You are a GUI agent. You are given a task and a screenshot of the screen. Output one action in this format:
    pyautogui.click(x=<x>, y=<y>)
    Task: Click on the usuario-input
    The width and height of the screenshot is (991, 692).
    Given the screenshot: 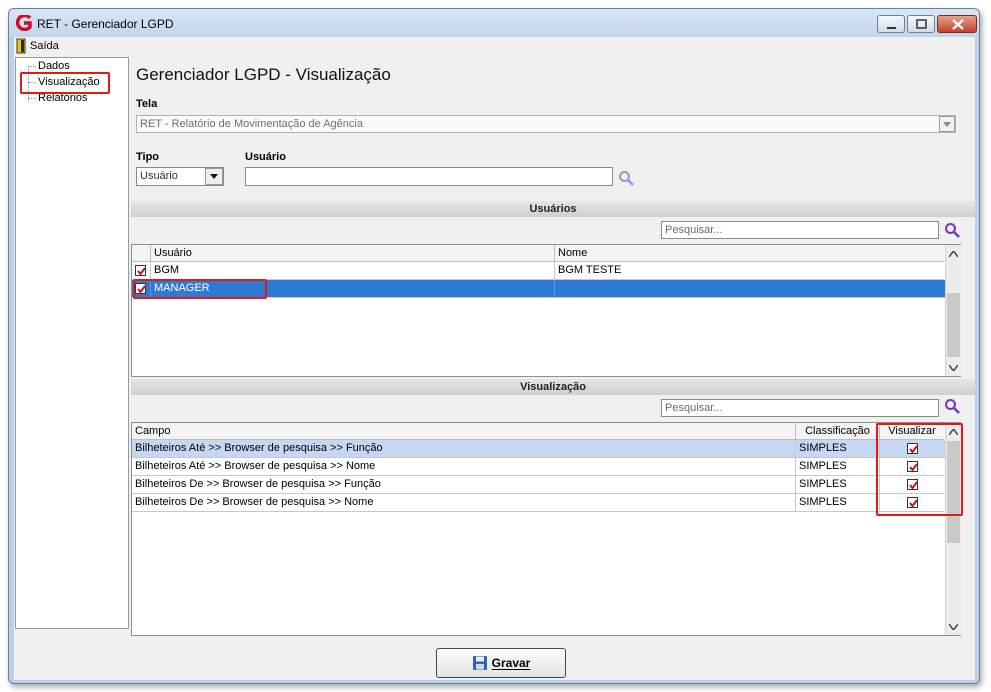 What is the action you would take?
    pyautogui.click(x=429, y=176)
    